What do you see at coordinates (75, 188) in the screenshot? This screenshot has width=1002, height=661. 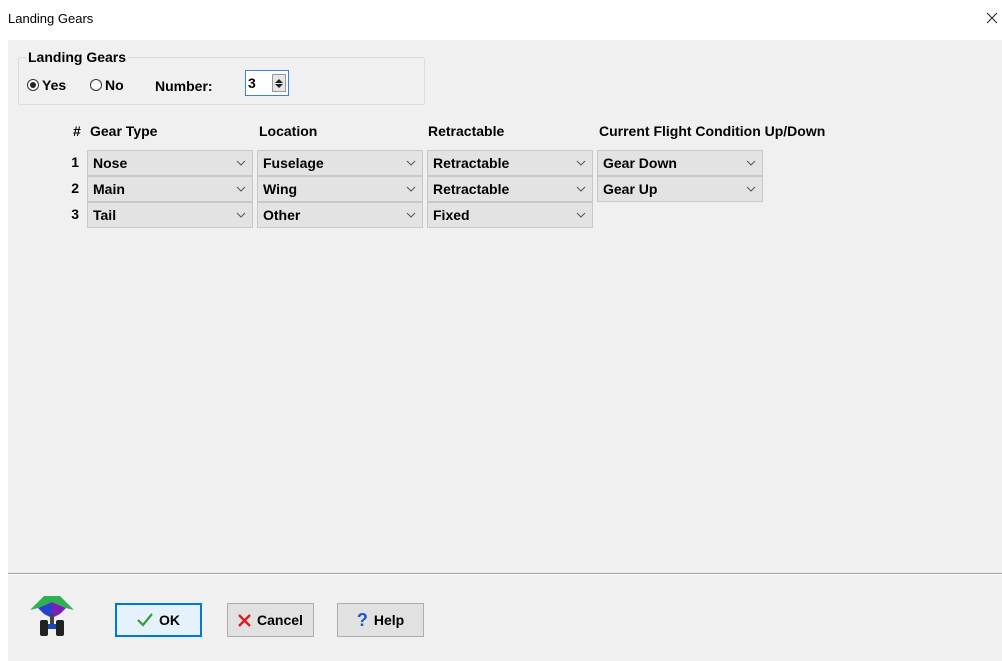 I see `row-number: 2` at bounding box center [75, 188].